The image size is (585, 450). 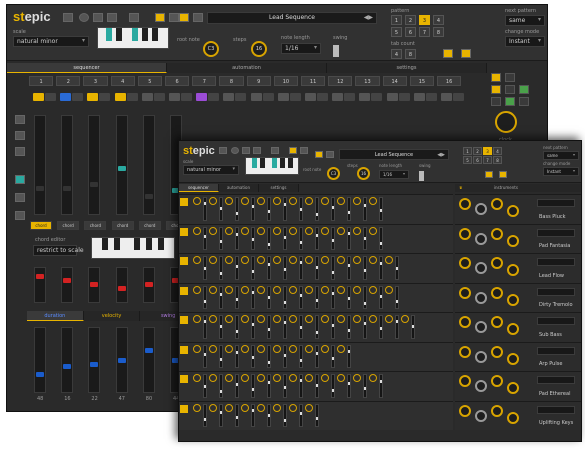 I want to click on tab-automation: automation, so click(x=247, y=68).